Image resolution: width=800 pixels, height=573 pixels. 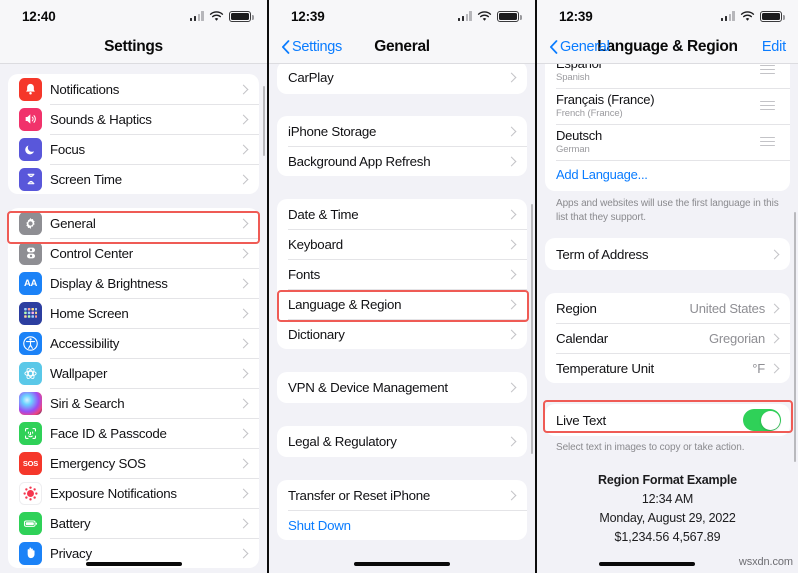 I want to click on sidebar-item-accessibility: Accessibility, so click(x=133, y=343).